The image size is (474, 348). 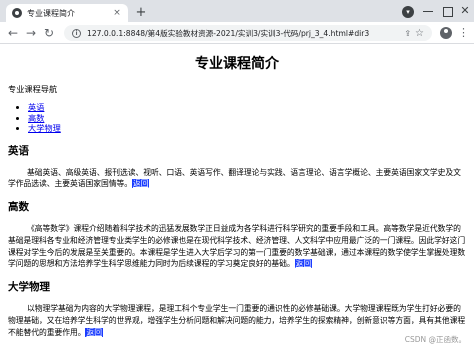 What do you see at coordinates (408, 12) in the screenshot?
I see `tab-search-icon: ▾` at bounding box center [408, 12].